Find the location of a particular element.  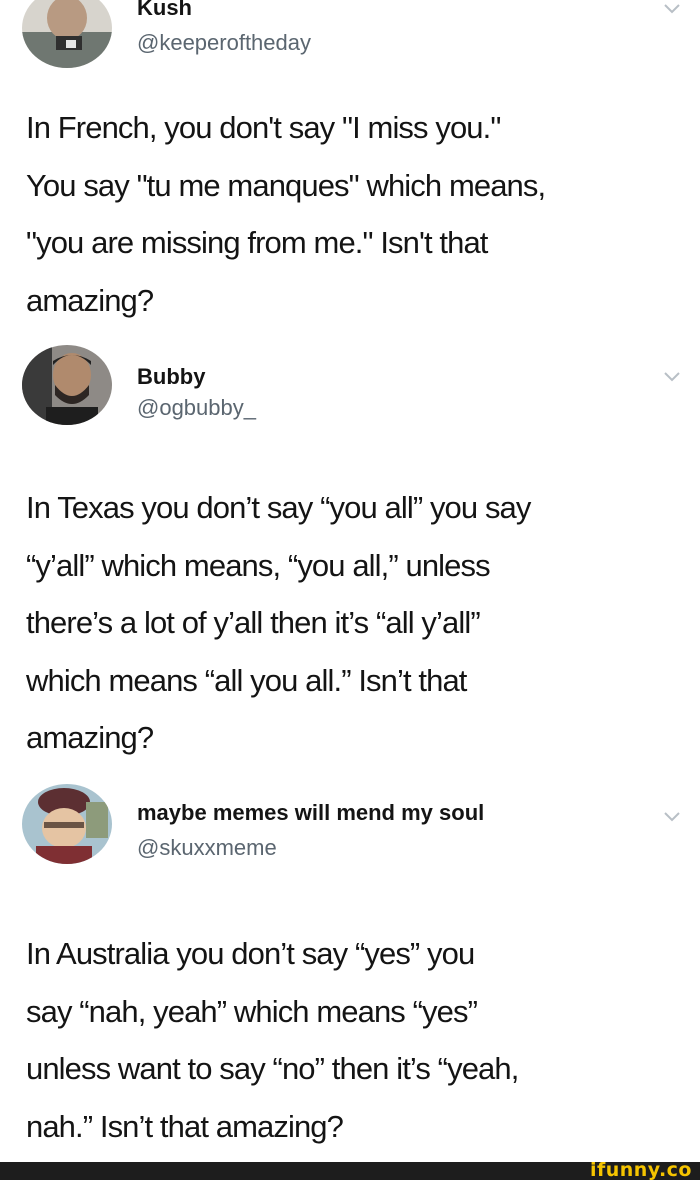

display-name: maybe memes will mend my soul is located at coordinates (310, 813).